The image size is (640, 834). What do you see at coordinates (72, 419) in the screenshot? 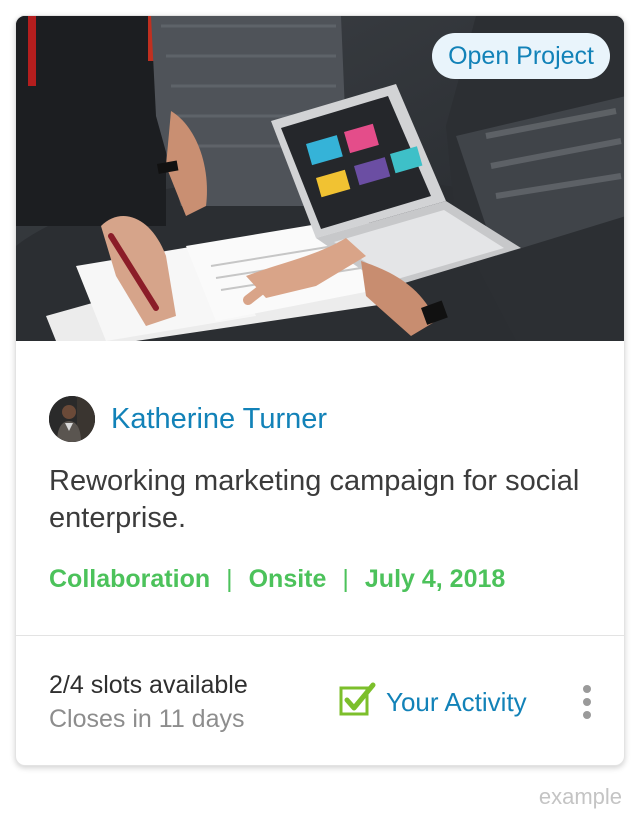
I see `author-avatar` at bounding box center [72, 419].